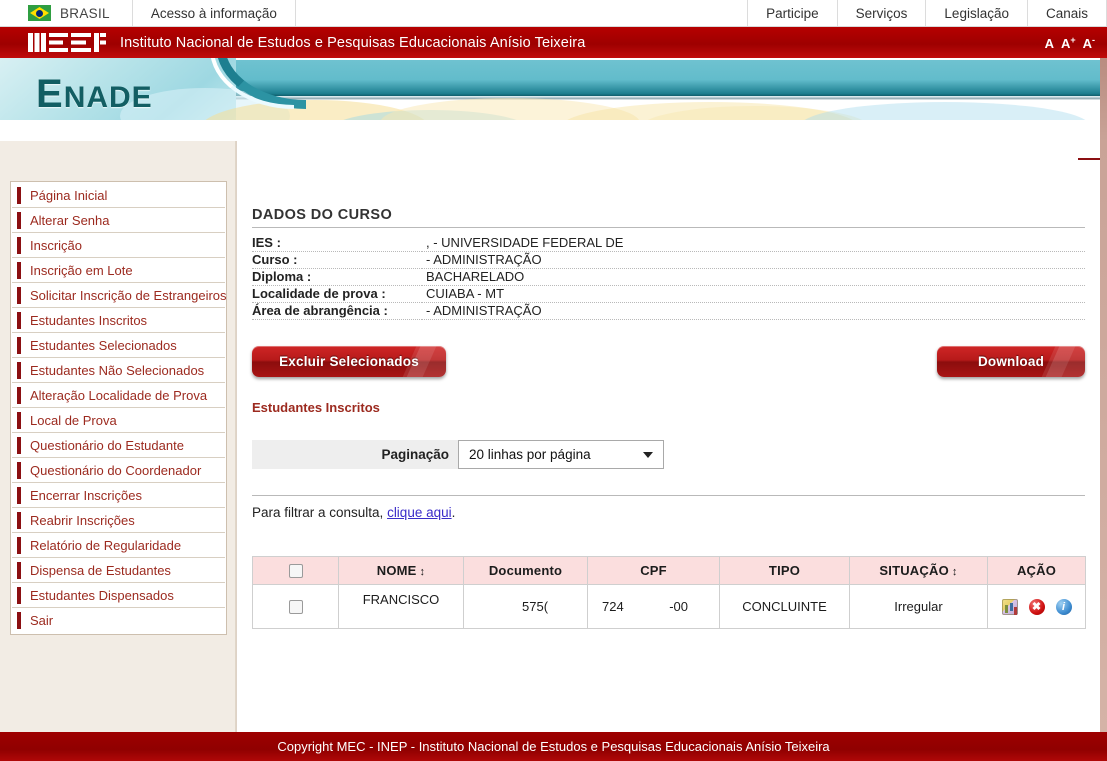 This screenshot has width=1107, height=761. I want to click on table-header-label: AÇÃO, so click(1036, 570).